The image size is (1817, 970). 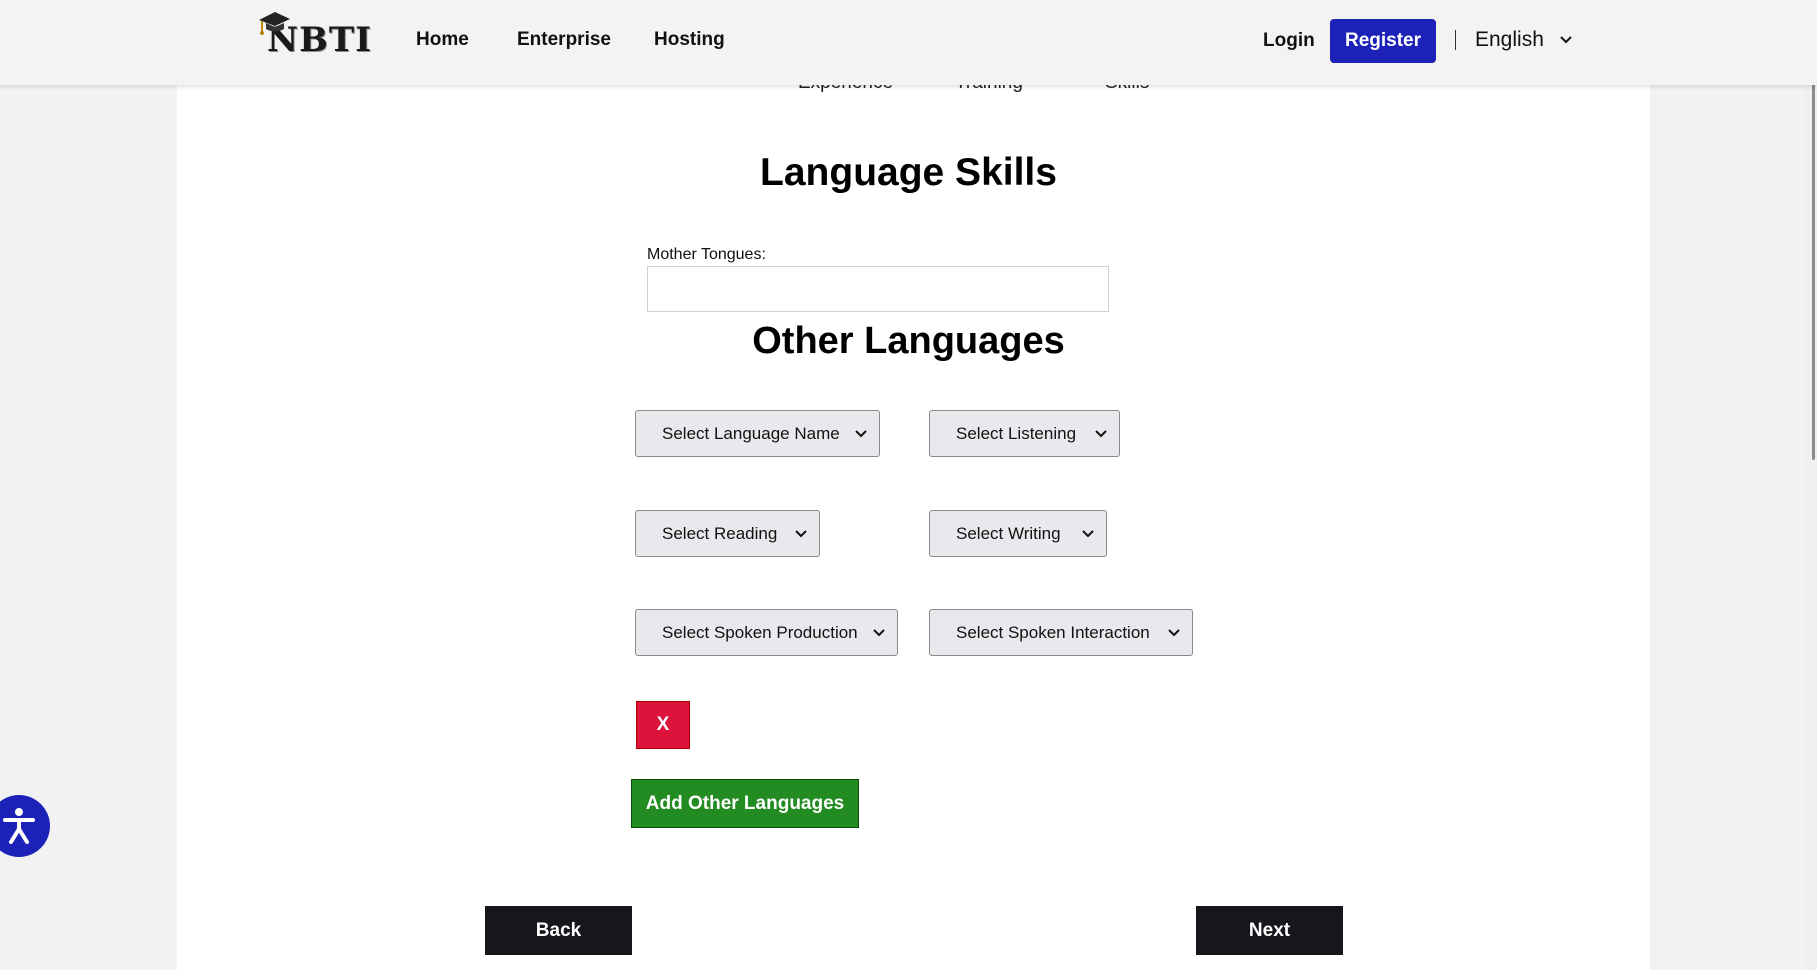 What do you see at coordinates (1289, 41) in the screenshot?
I see `login-link: Login` at bounding box center [1289, 41].